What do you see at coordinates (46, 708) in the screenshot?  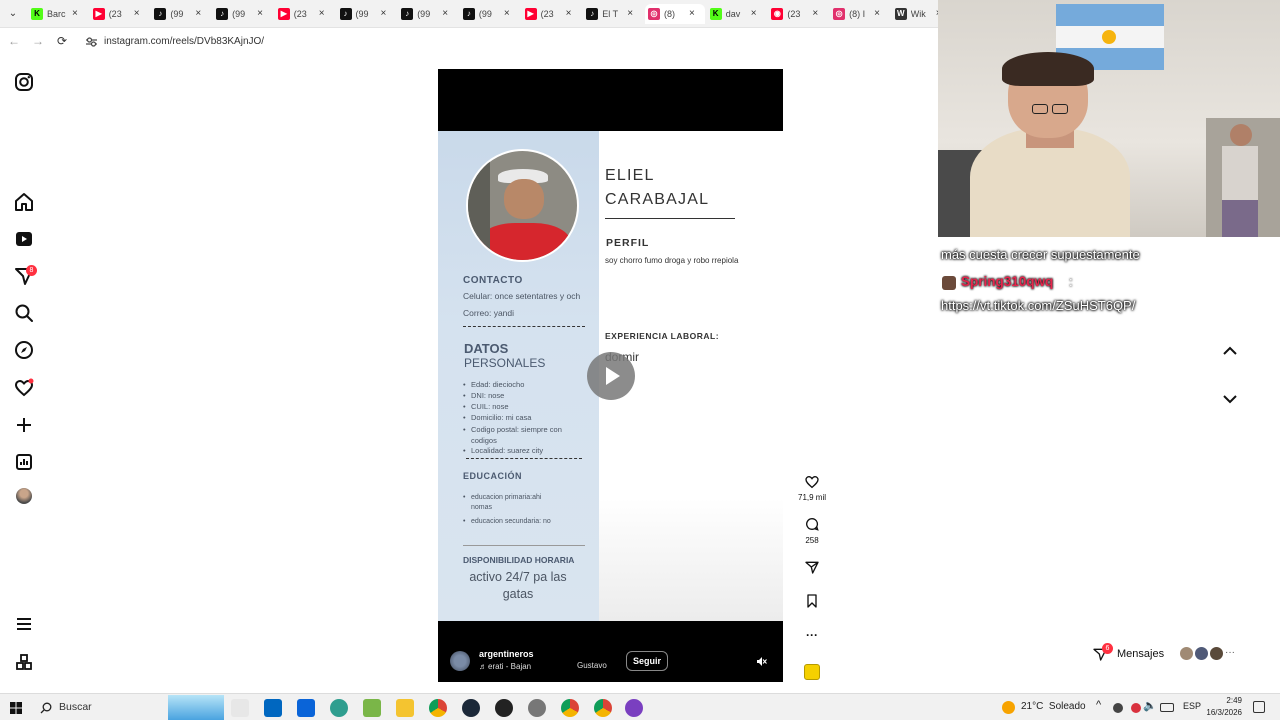 I see `taskbar-search-icon` at bounding box center [46, 708].